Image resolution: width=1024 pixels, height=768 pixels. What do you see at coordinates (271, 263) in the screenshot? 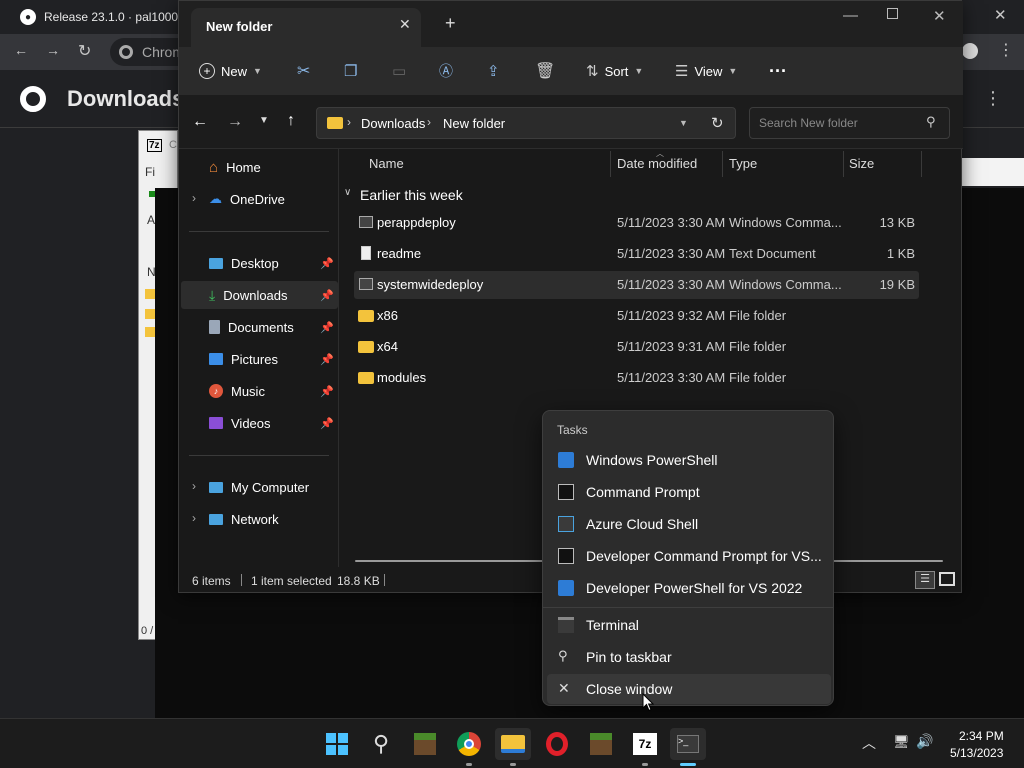
I see `sidebar-item-desktop: Desktop` at bounding box center [271, 263].